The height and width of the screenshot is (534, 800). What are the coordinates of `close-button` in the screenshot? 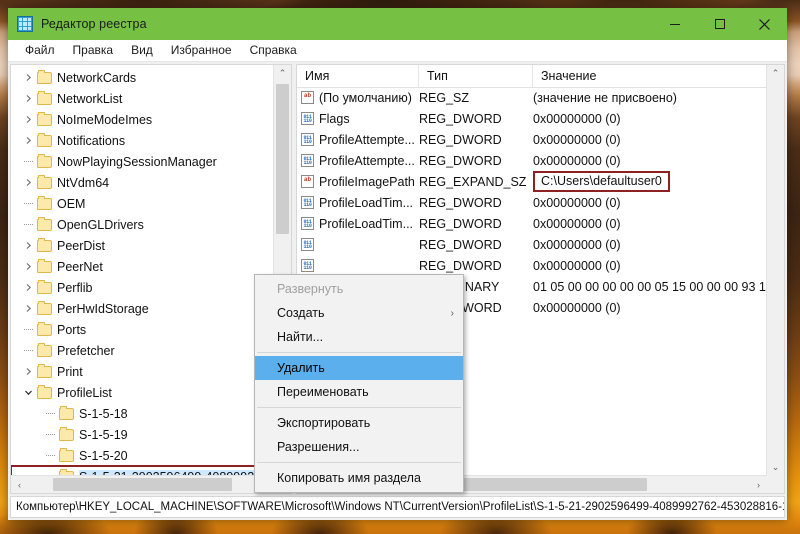 It's located at (764, 24).